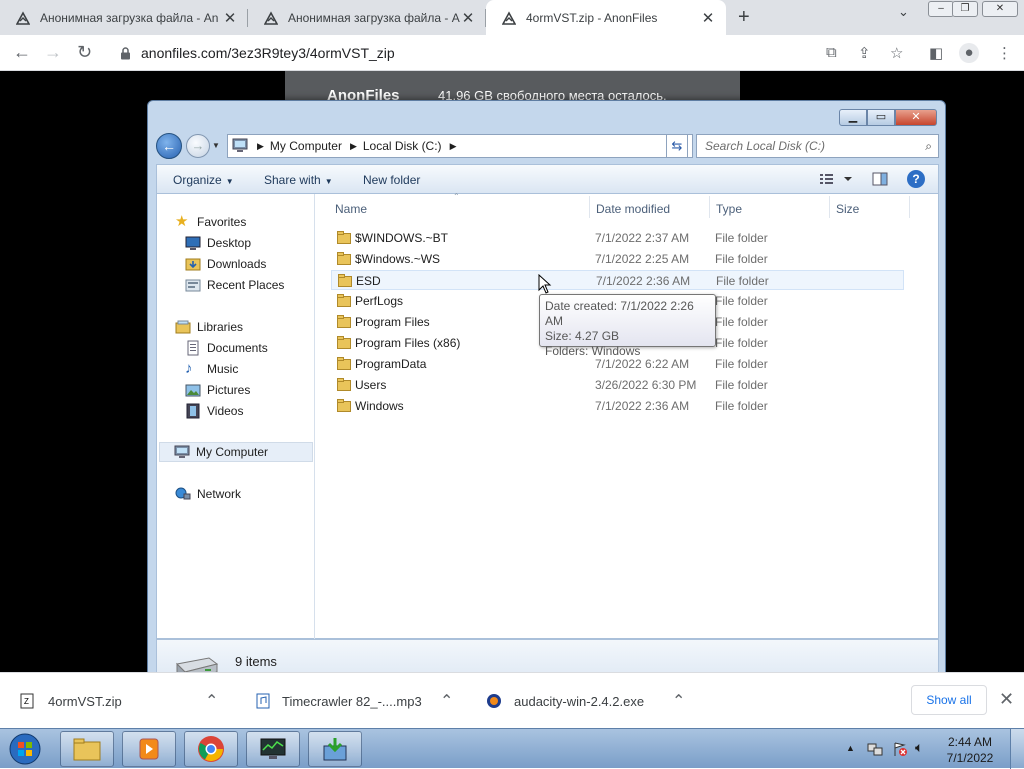 The image size is (1024, 769). What do you see at coordinates (969, 53) in the screenshot?
I see `profile-avatar-icon: ●` at bounding box center [969, 53].